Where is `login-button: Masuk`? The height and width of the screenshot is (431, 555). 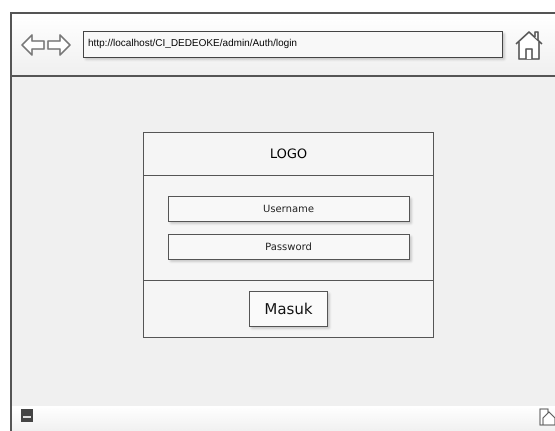
login-button: Masuk is located at coordinates (288, 309).